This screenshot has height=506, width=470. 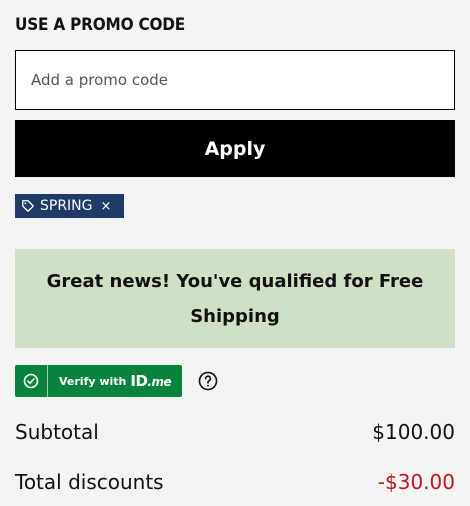 What do you see at coordinates (31, 381) in the screenshot?
I see `check-circle-icon` at bounding box center [31, 381].